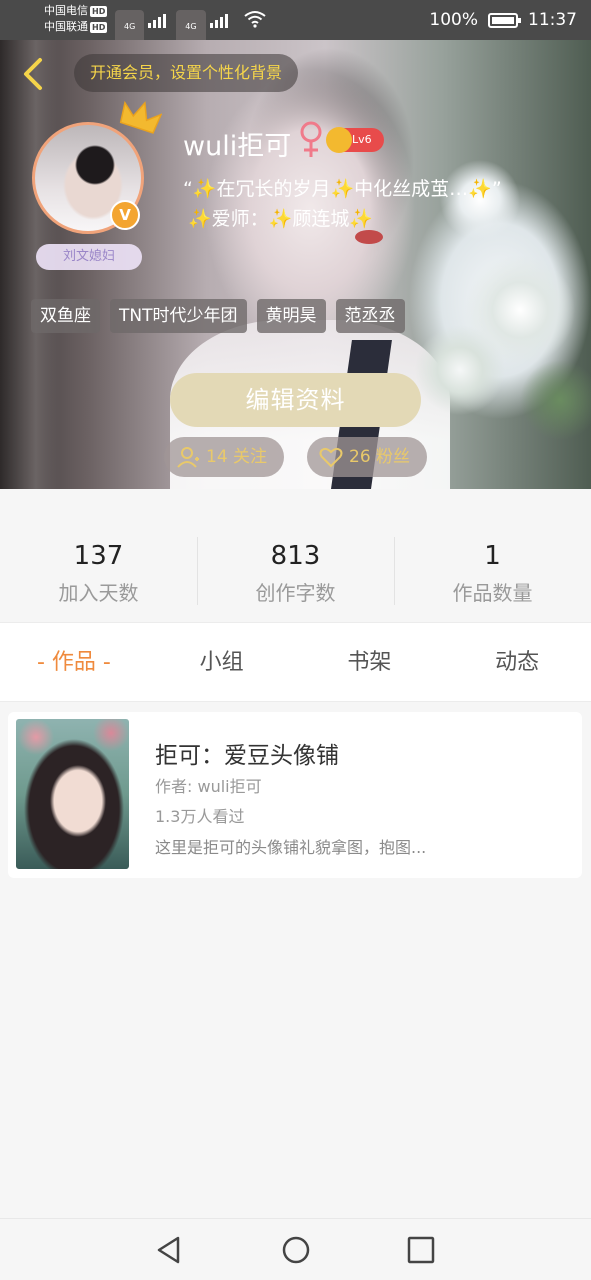 This screenshot has width=591, height=1280. I want to click on interest-tags: 双鱼座 TNT时代少年团 黄明昊 范丞丞, so click(218, 316).